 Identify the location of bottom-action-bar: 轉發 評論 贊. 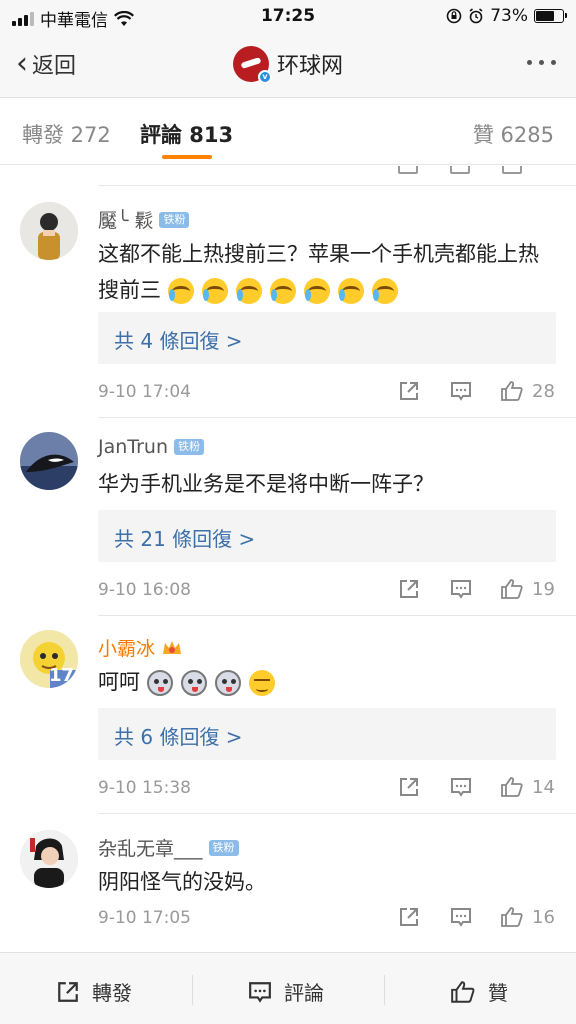
(288, 988).